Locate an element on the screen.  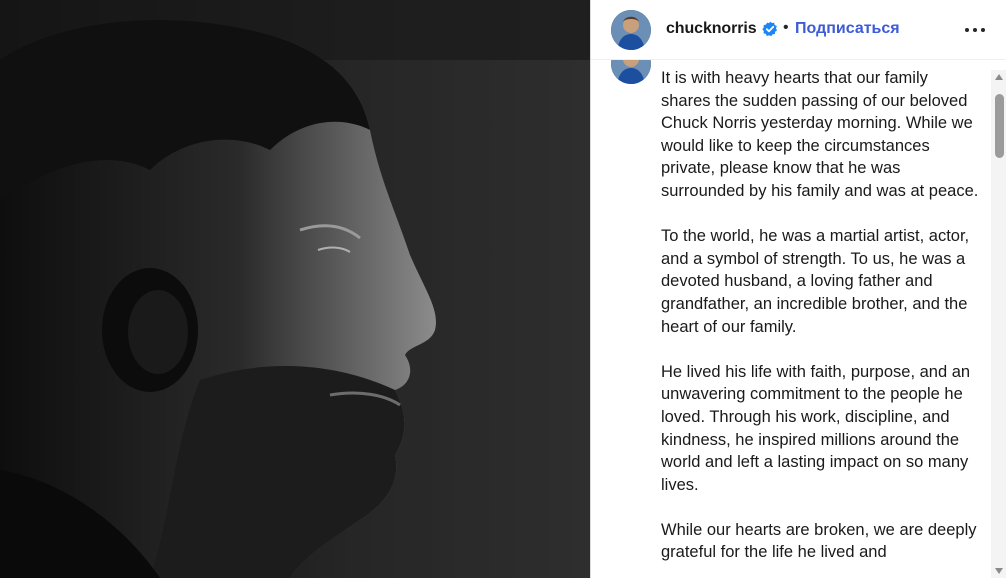
scroll-up-arrow-icon is located at coordinates (999, 77).